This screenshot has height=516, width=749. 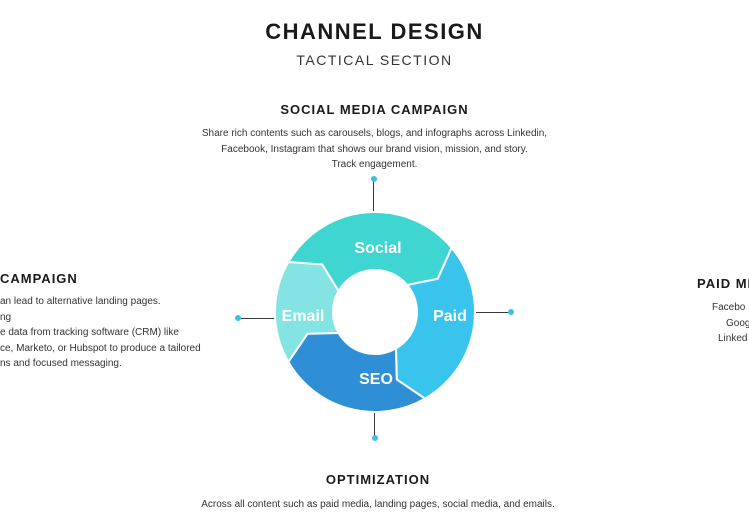 What do you see at coordinates (374, 179) in the screenshot?
I see `connector-dot-top` at bounding box center [374, 179].